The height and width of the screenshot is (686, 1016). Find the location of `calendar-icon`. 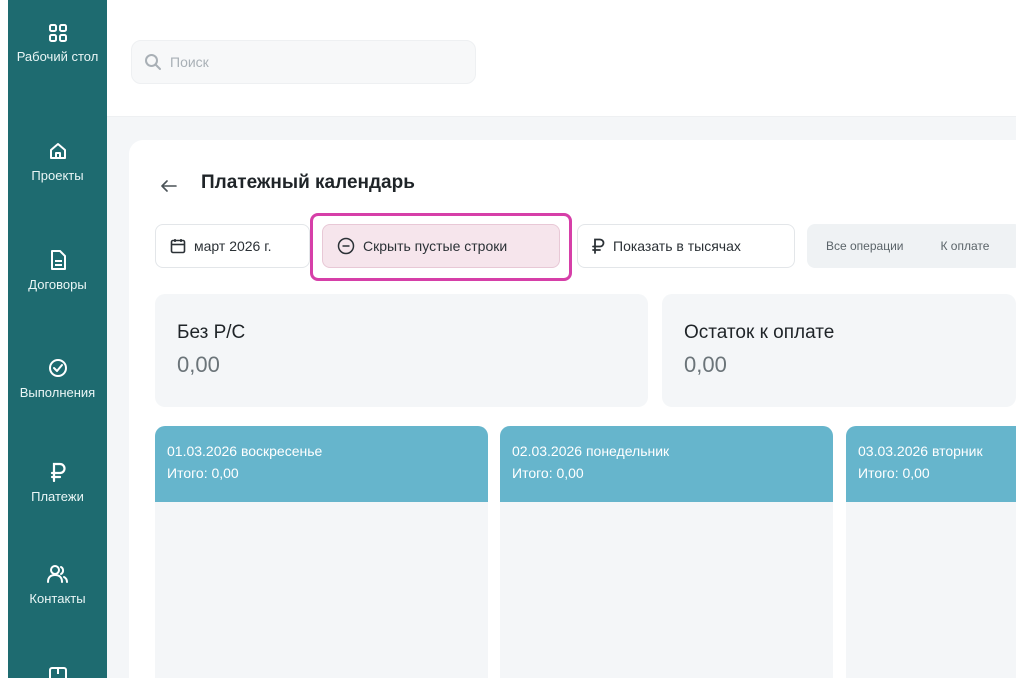

calendar-icon is located at coordinates (178, 246).